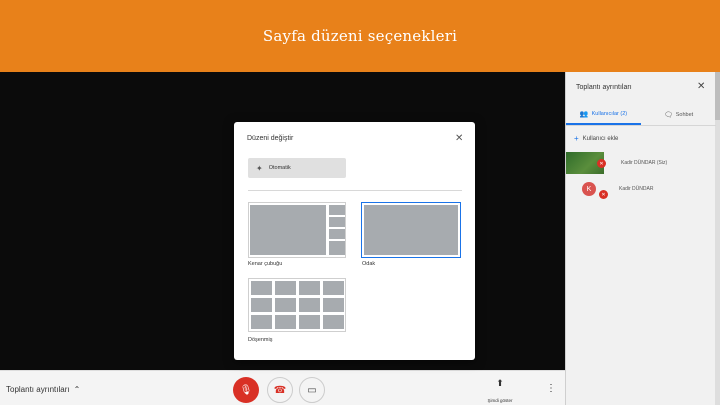 This screenshot has height=405, width=720. I want to click on tab-chat-label: Sohbet, so click(684, 114).